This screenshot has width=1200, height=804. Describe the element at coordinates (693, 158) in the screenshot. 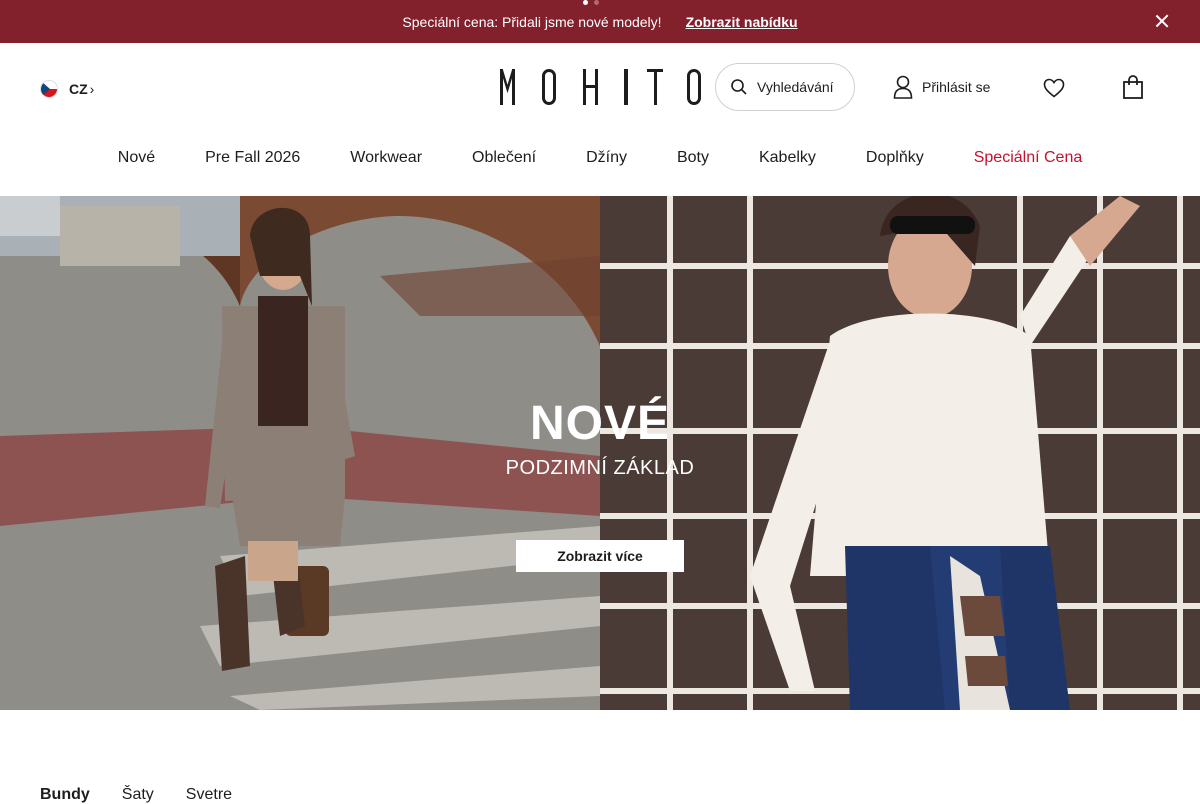

I see `nav-item-boty: Boty` at that location.